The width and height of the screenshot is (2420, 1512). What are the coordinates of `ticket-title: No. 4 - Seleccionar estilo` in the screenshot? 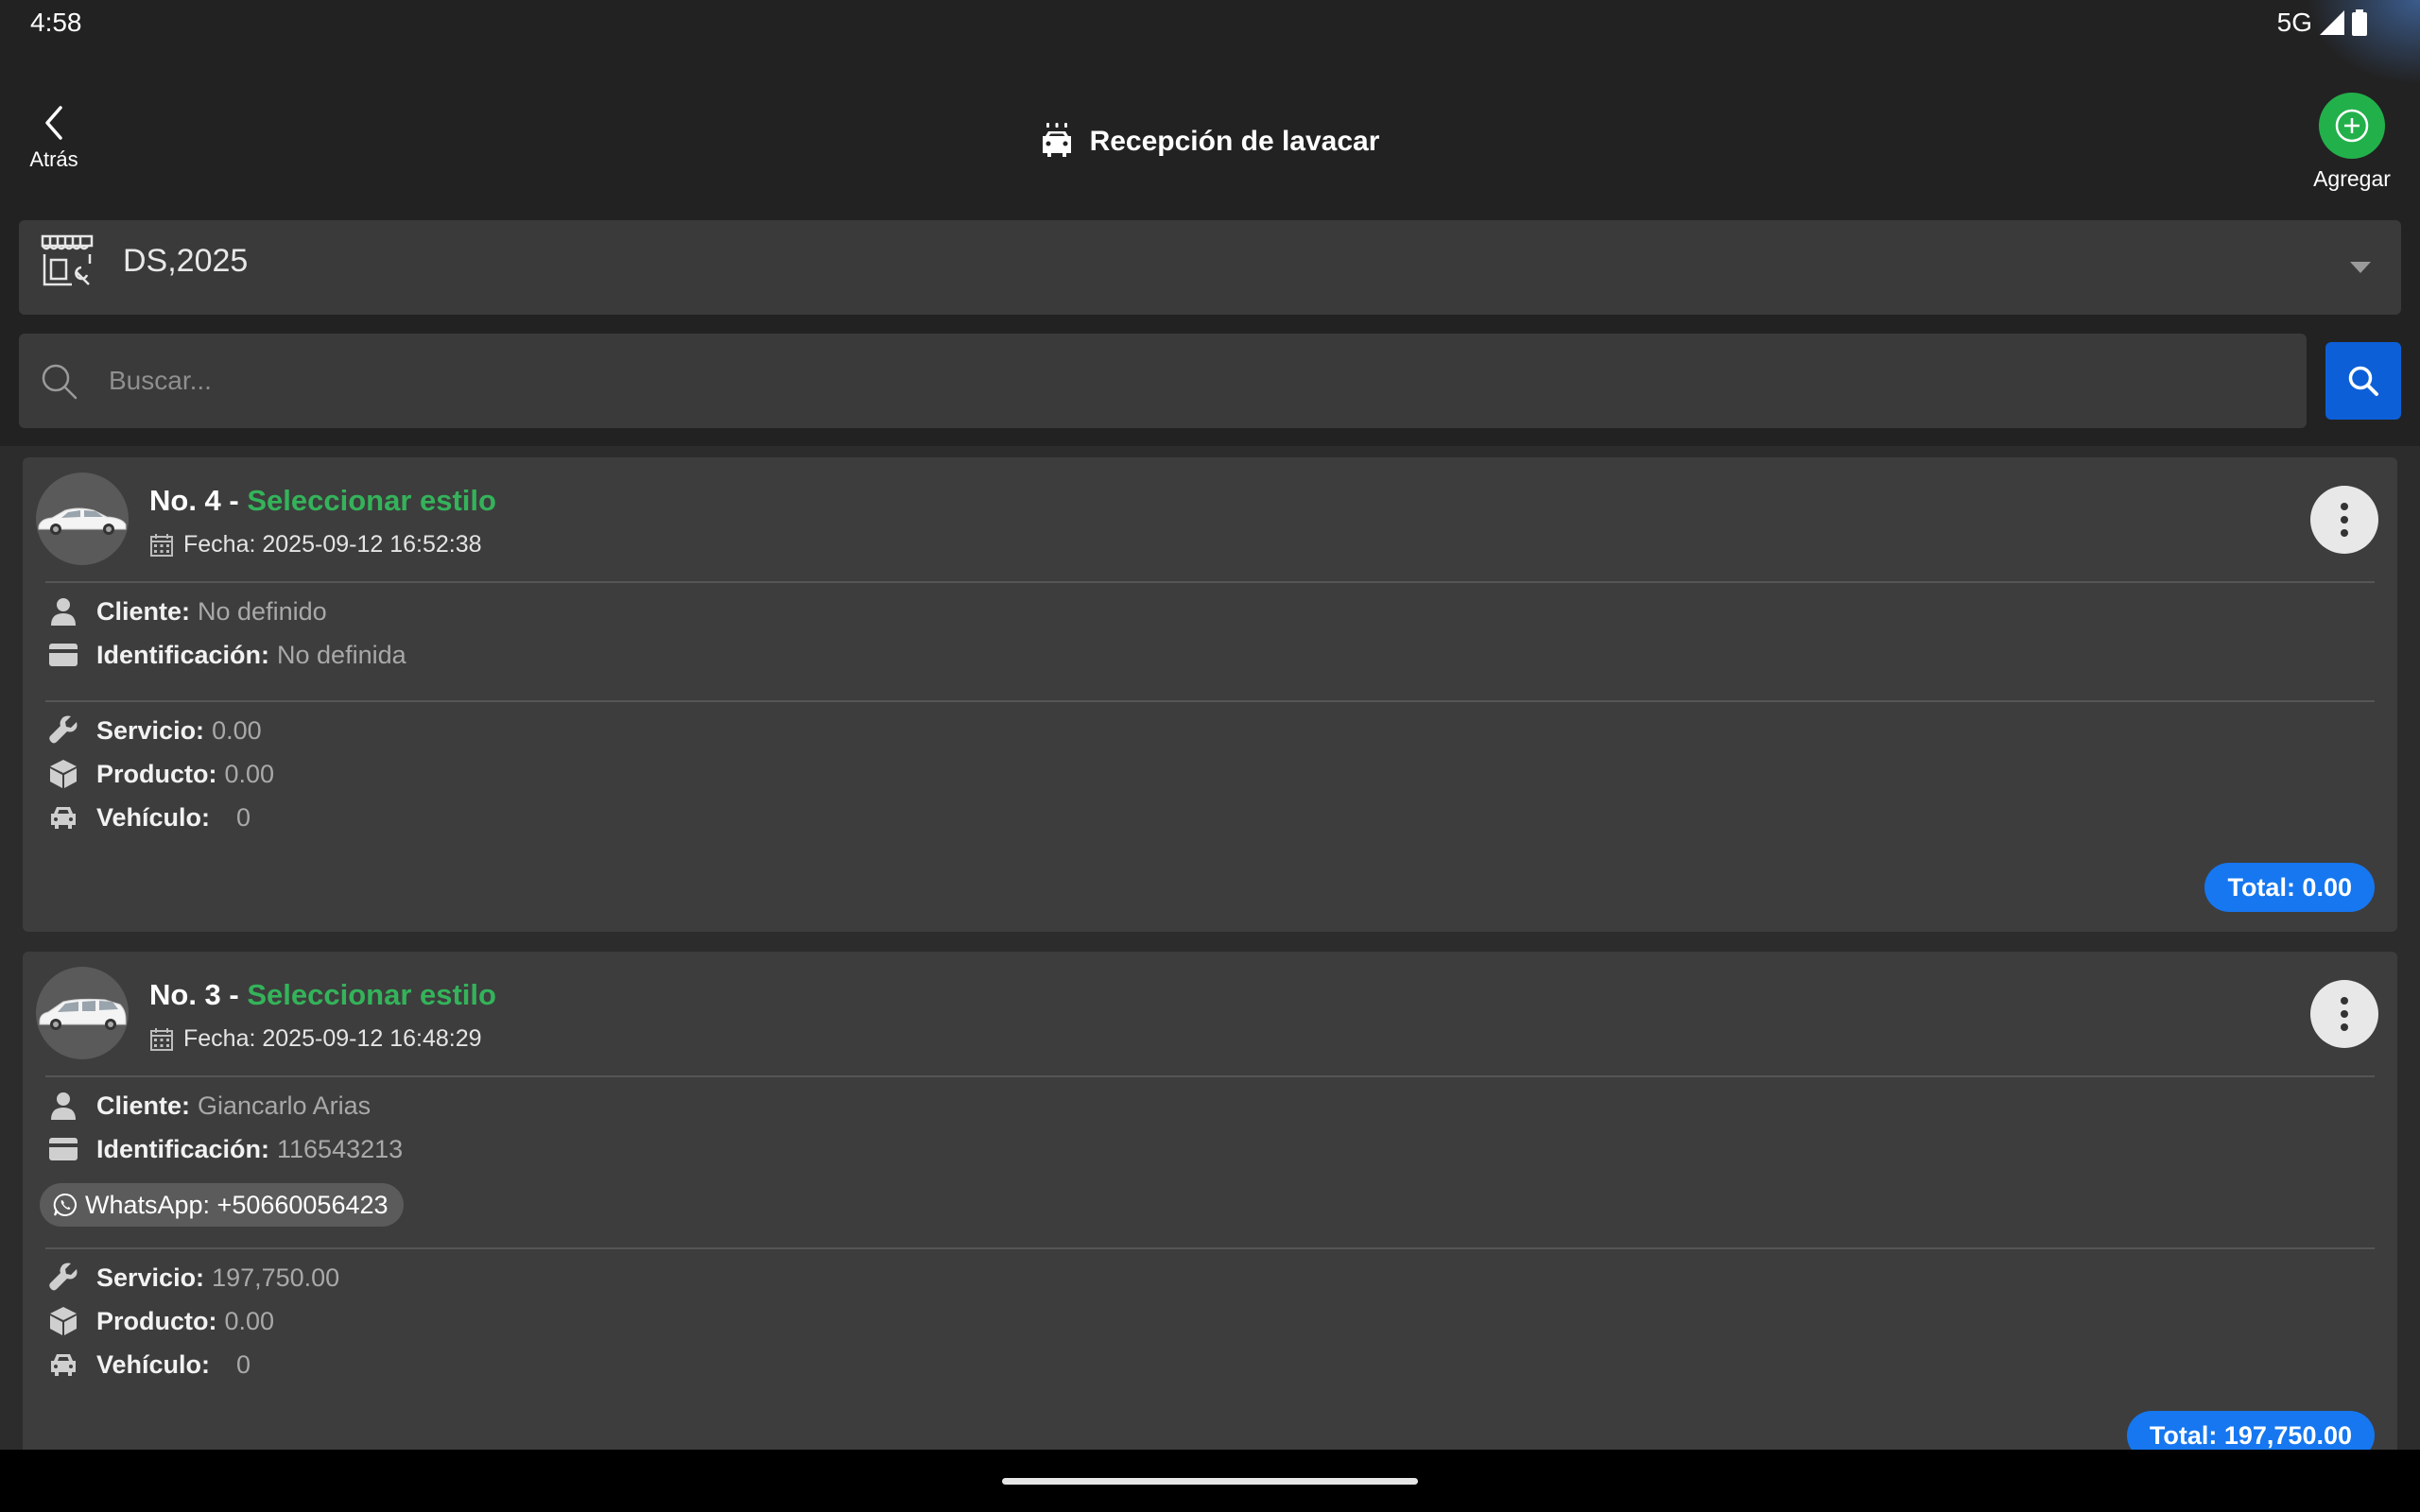 It's located at (322, 501).